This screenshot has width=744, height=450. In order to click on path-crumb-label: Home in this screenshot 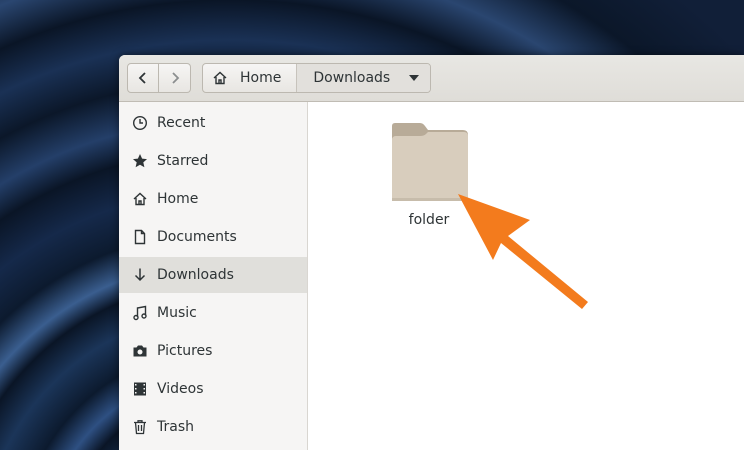, I will do `click(261, 78)`.